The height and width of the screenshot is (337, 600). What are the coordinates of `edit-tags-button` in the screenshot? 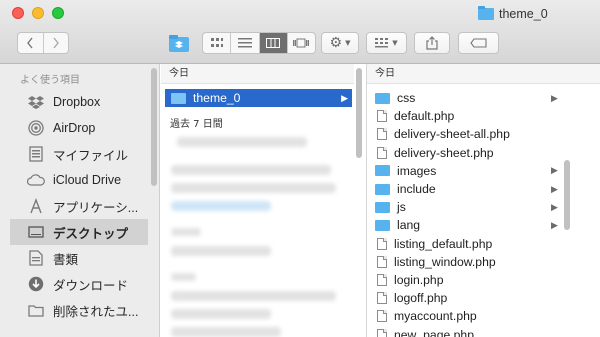 It's located at (478, 43).